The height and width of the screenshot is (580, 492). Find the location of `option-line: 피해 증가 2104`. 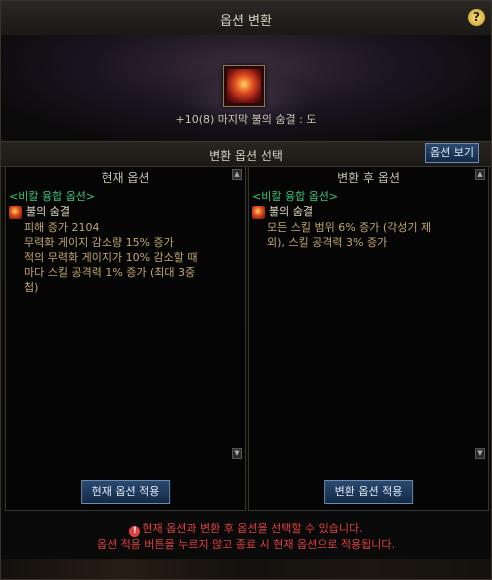

option-line: 피해 증가 2104 is located at coordinates (62, 227).